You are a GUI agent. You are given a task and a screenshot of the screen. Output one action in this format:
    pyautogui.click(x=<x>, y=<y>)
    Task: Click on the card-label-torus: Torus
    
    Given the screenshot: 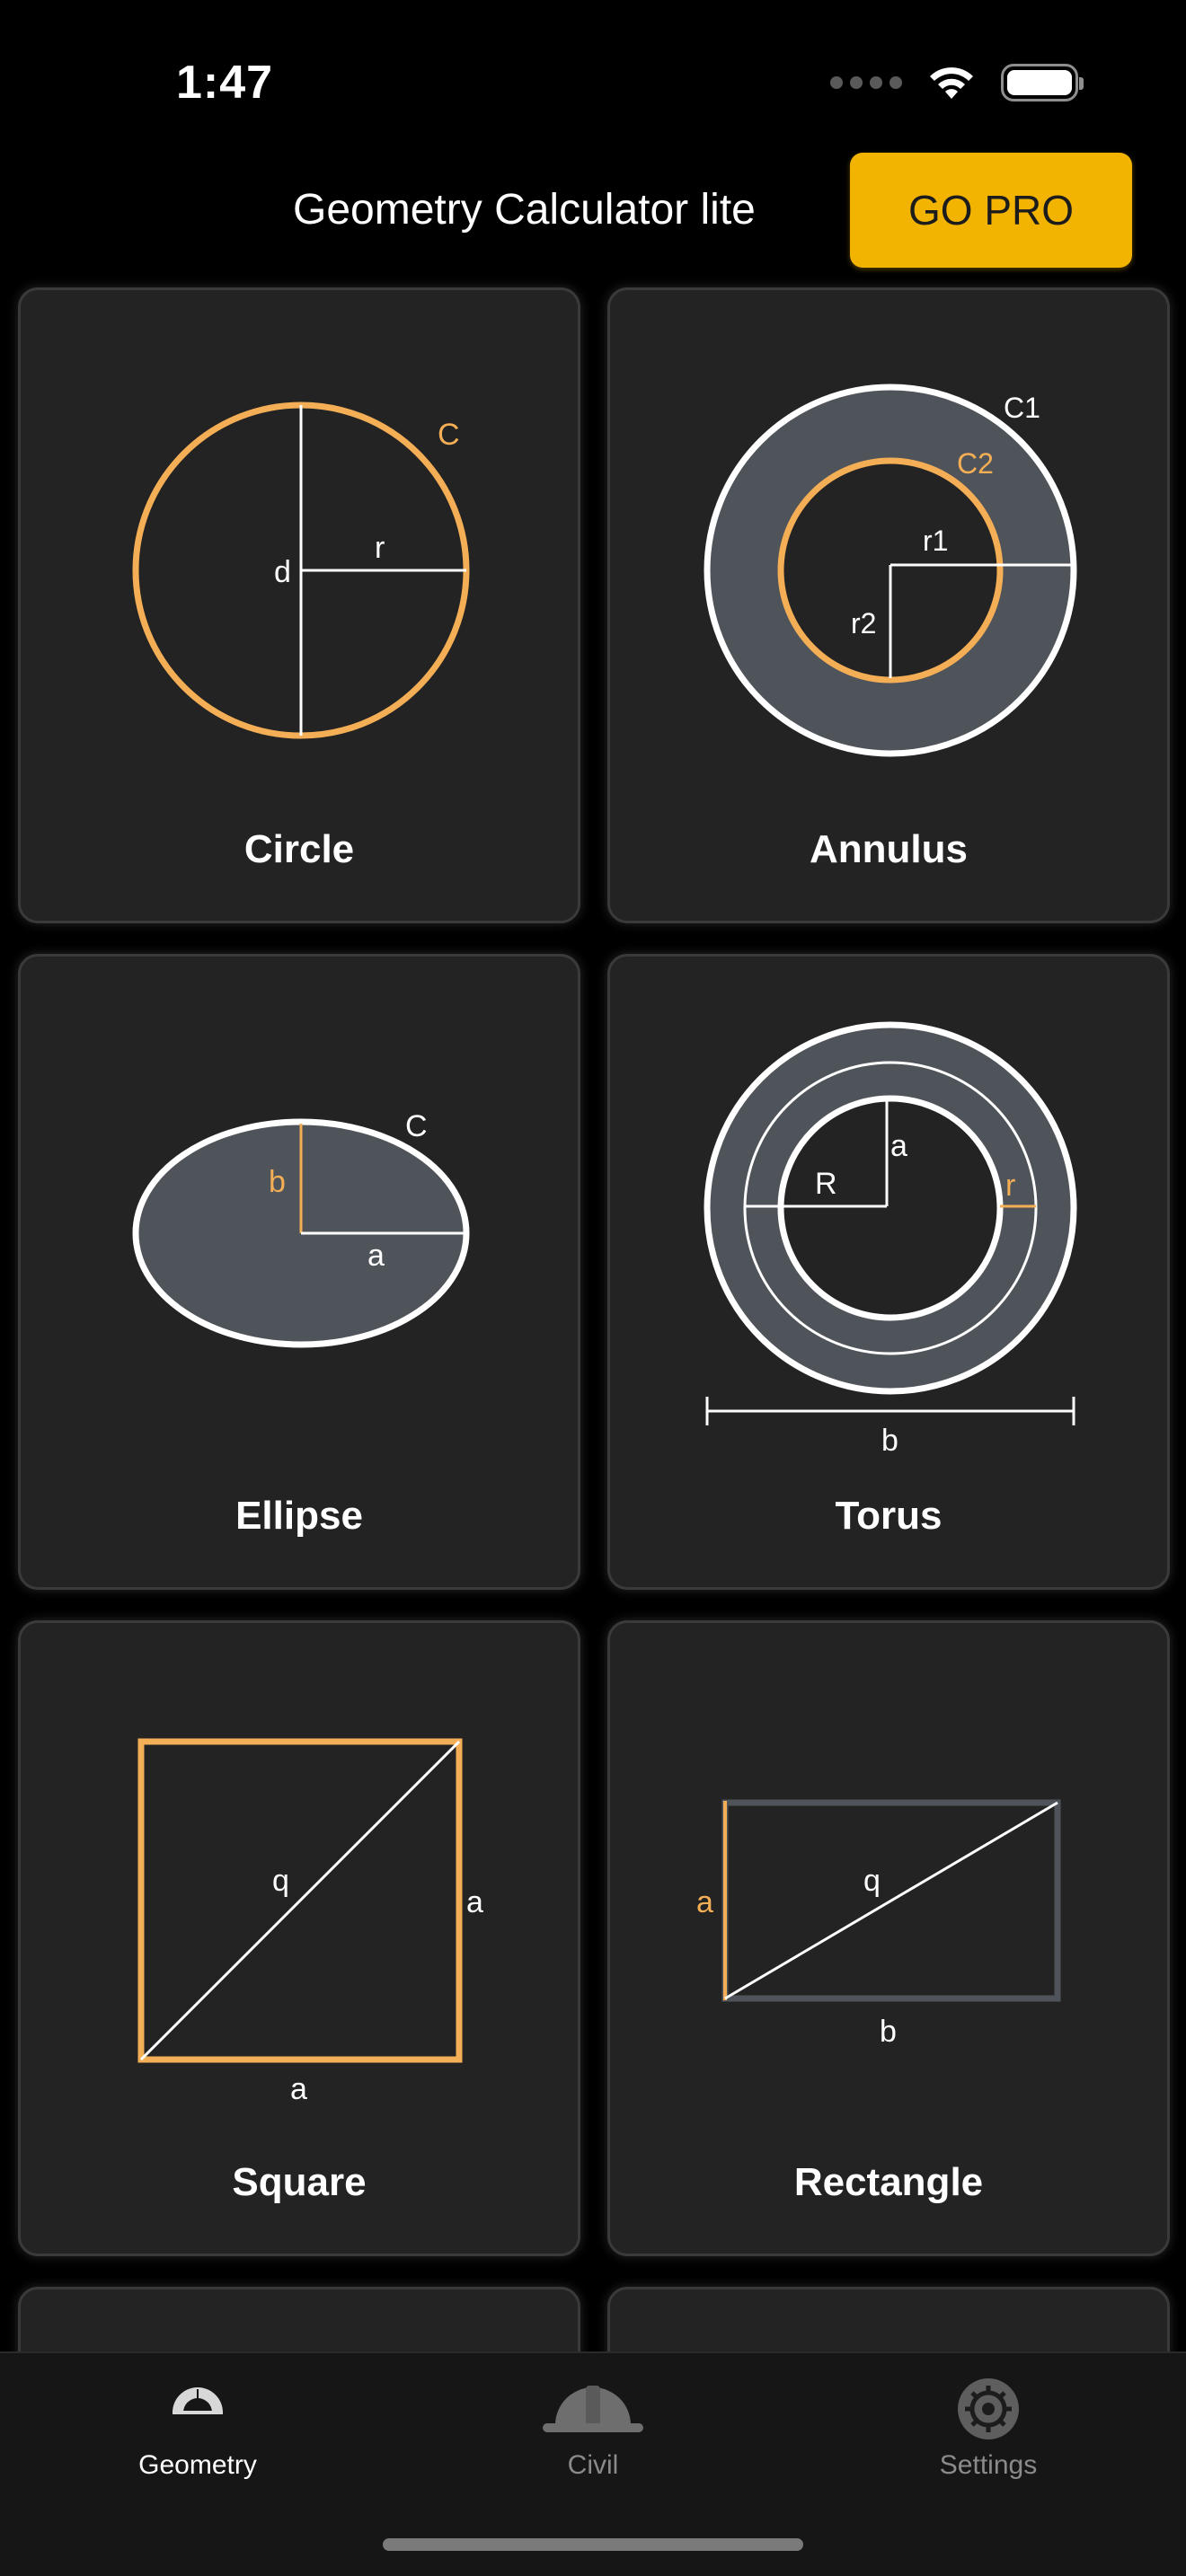 What is the action you would take?
    pyautogui.click(x=889, y=1516)
    